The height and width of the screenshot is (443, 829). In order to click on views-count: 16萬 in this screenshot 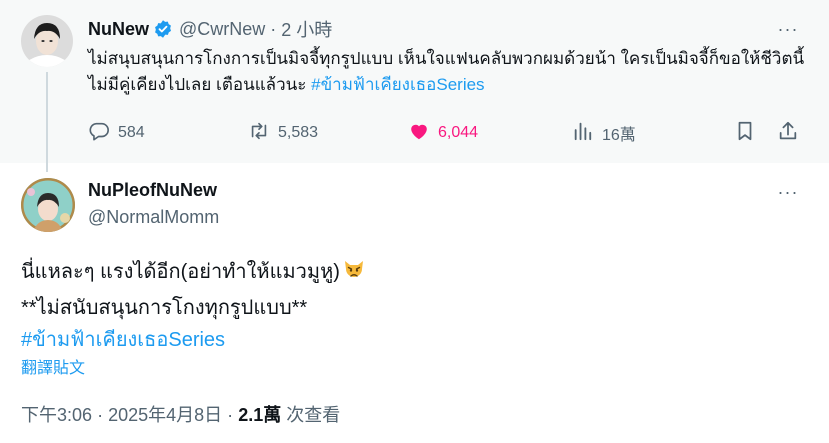, I will do `click(619, 135)`.